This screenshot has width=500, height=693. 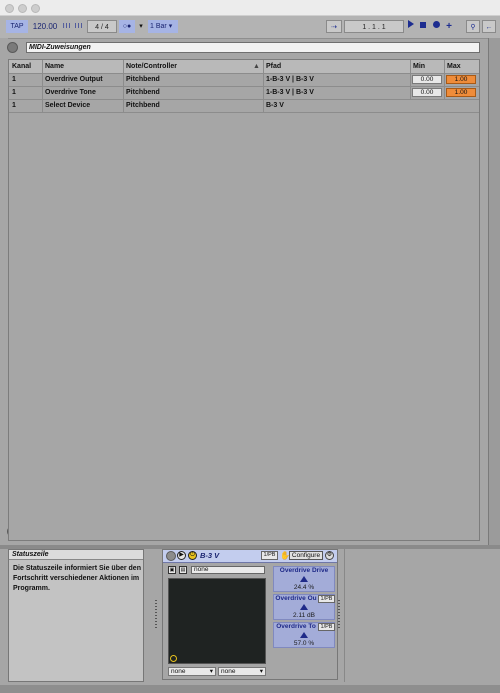 I want to click on preset-name-field: none, so click(x=228, y=570).